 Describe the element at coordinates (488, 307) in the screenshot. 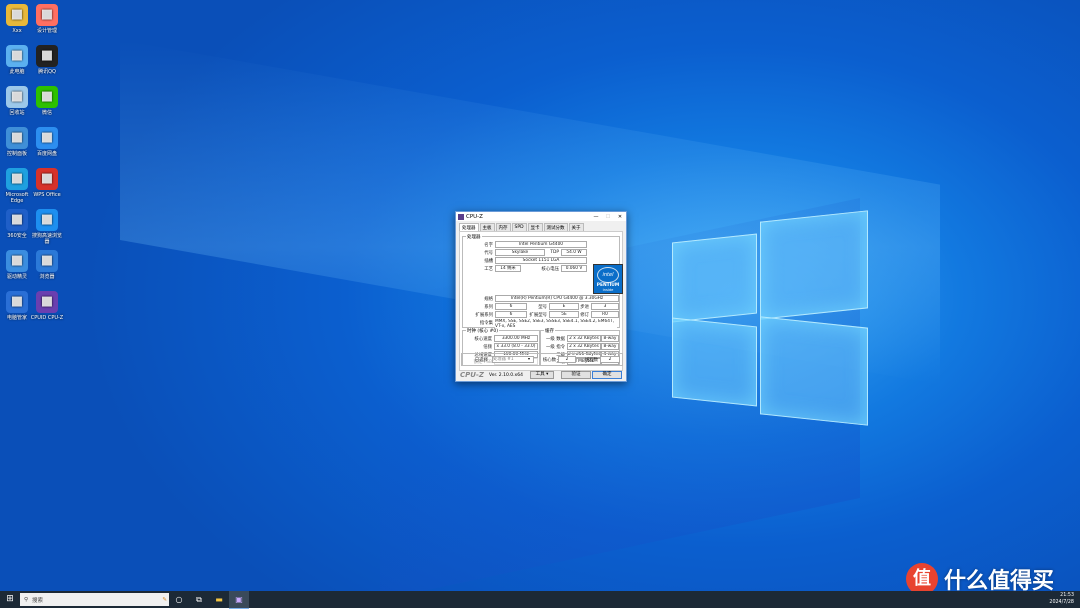

I see `family-label: 系列` at that location.